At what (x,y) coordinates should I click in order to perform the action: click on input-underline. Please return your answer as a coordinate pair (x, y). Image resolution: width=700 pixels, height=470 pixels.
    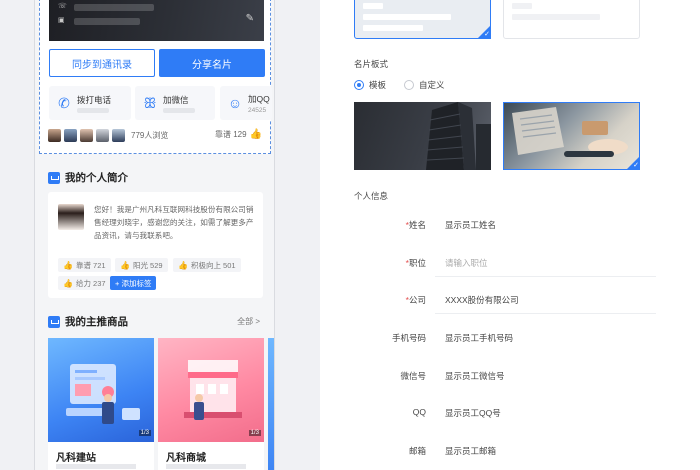
    Looking at the image, I should click on (545, 313).